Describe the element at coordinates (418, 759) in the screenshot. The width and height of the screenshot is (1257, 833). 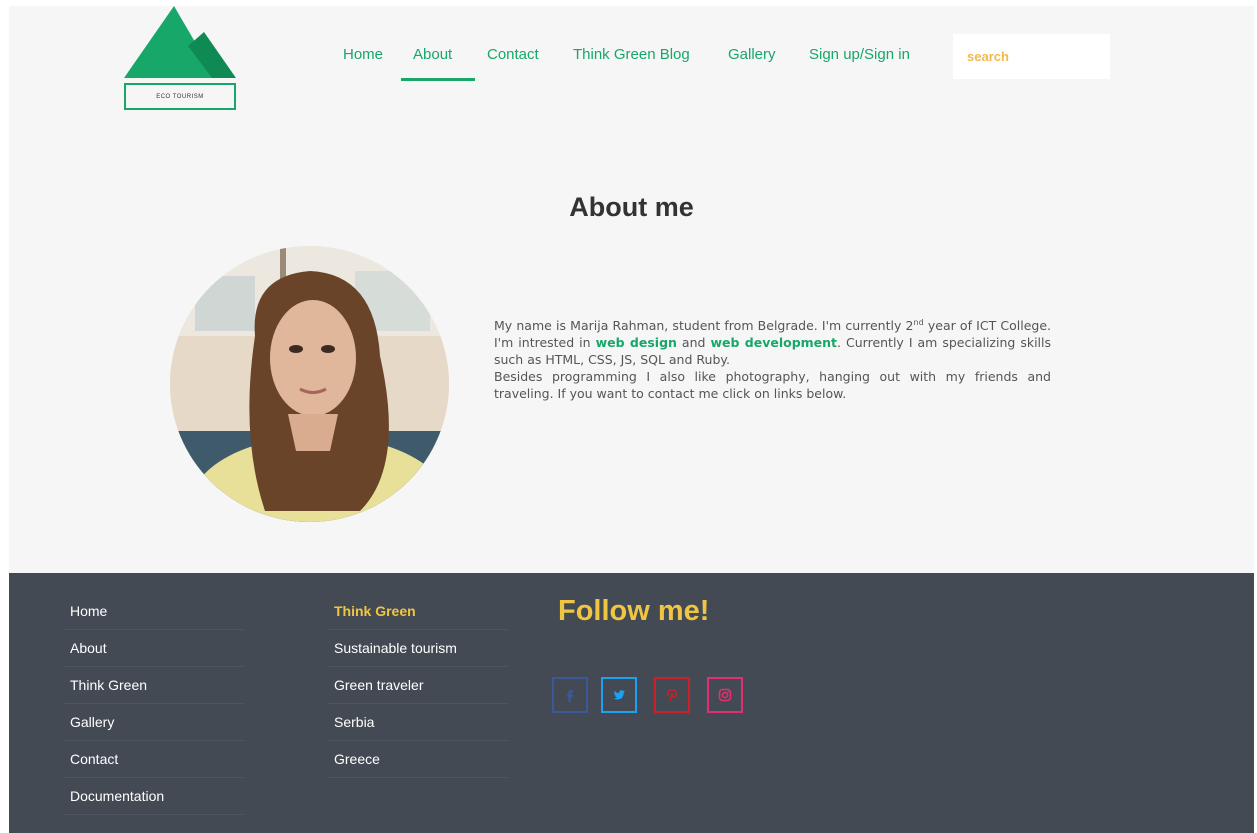
I see `footer-link-greece: Greece` at that location.